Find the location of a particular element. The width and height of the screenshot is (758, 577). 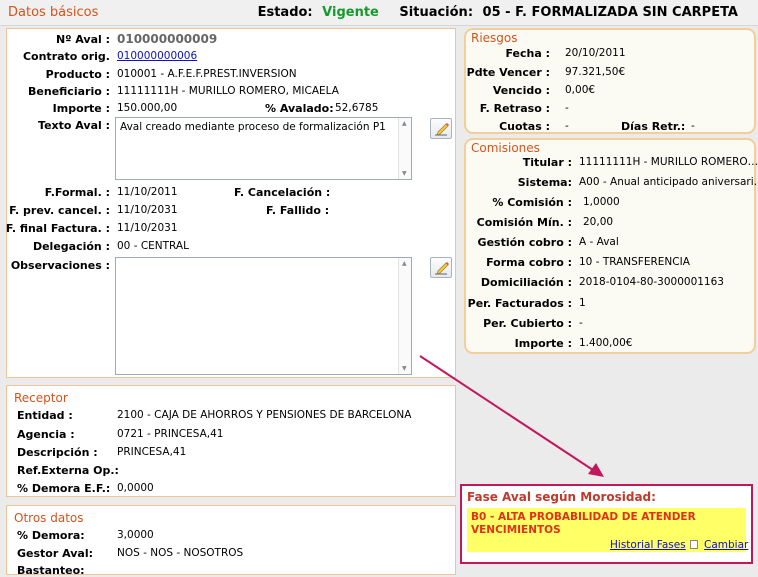

historial-fases-link: Historial Fases is located at coordinates (648, 545).